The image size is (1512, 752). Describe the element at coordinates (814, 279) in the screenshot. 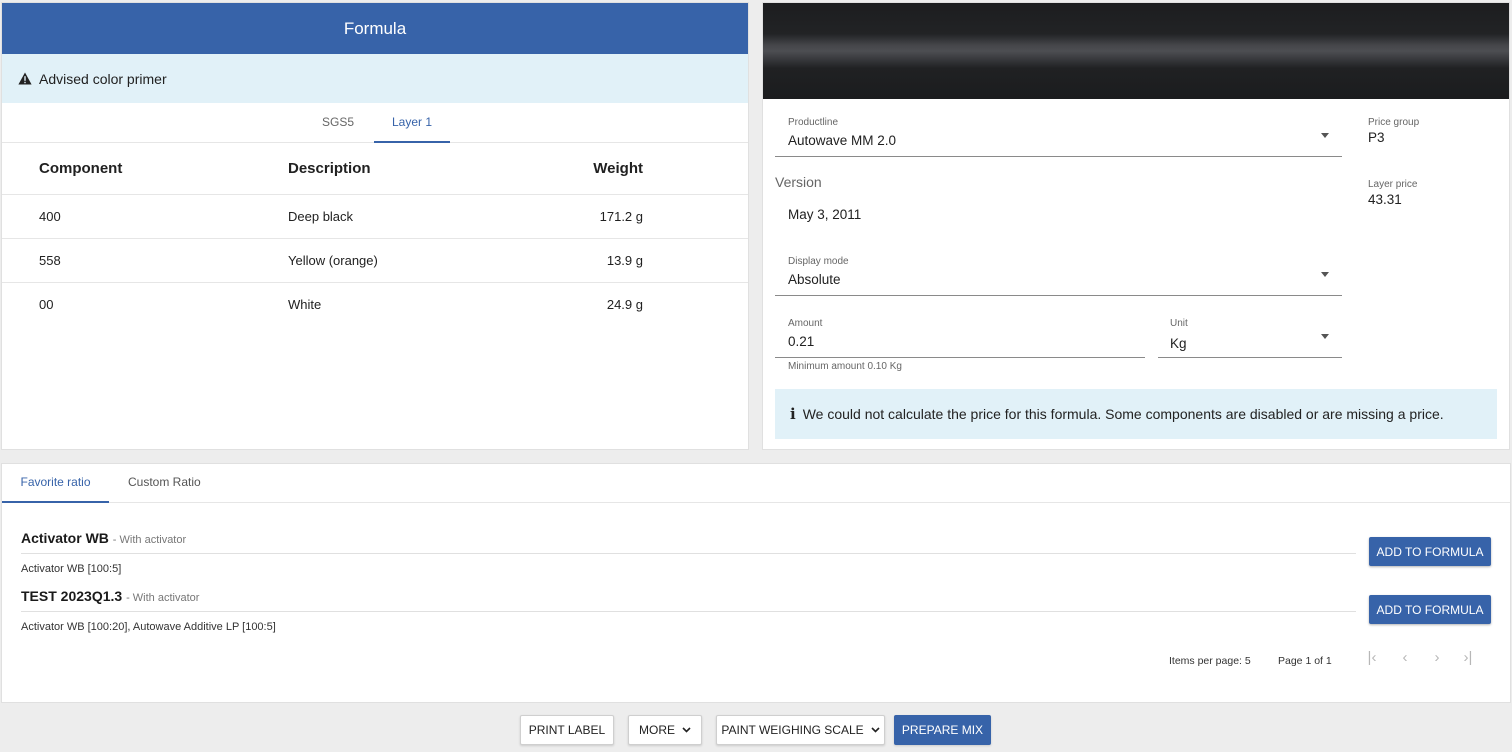

I see `display-mode-value: Absolute` at that location.